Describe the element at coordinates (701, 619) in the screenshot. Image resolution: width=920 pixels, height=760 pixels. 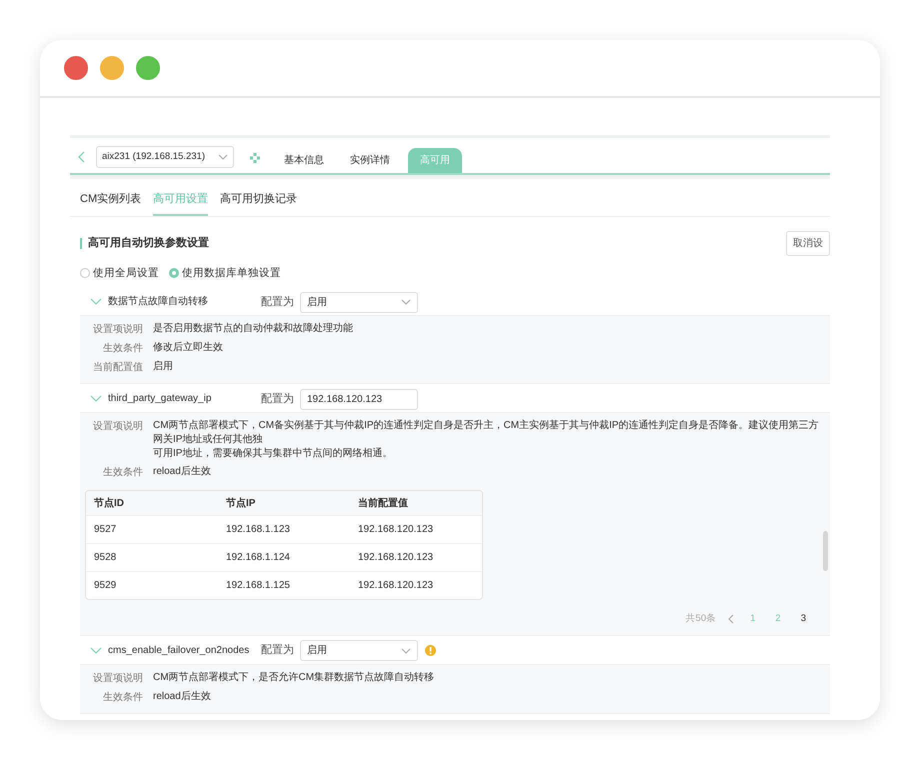
I see `total-count: 共50条` at that location.